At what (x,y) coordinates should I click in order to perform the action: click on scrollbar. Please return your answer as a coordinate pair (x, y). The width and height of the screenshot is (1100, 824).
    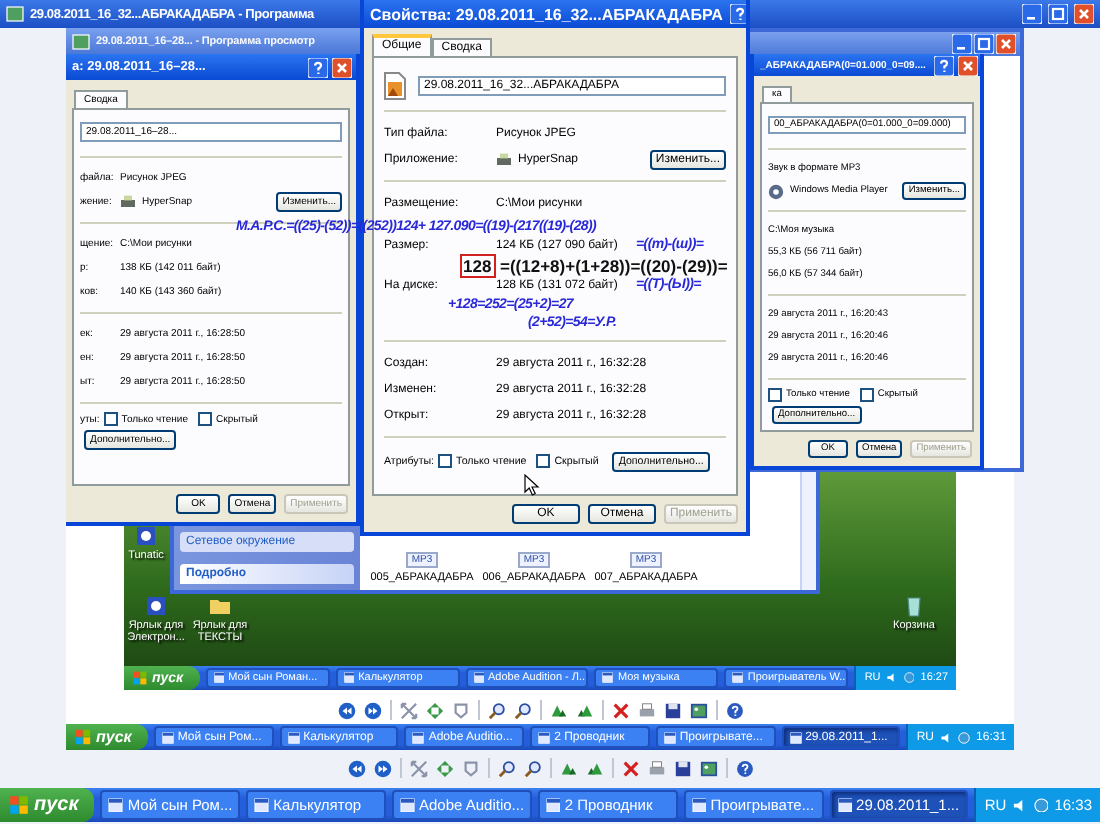
    Looking at the image, I should click on (808, 530).